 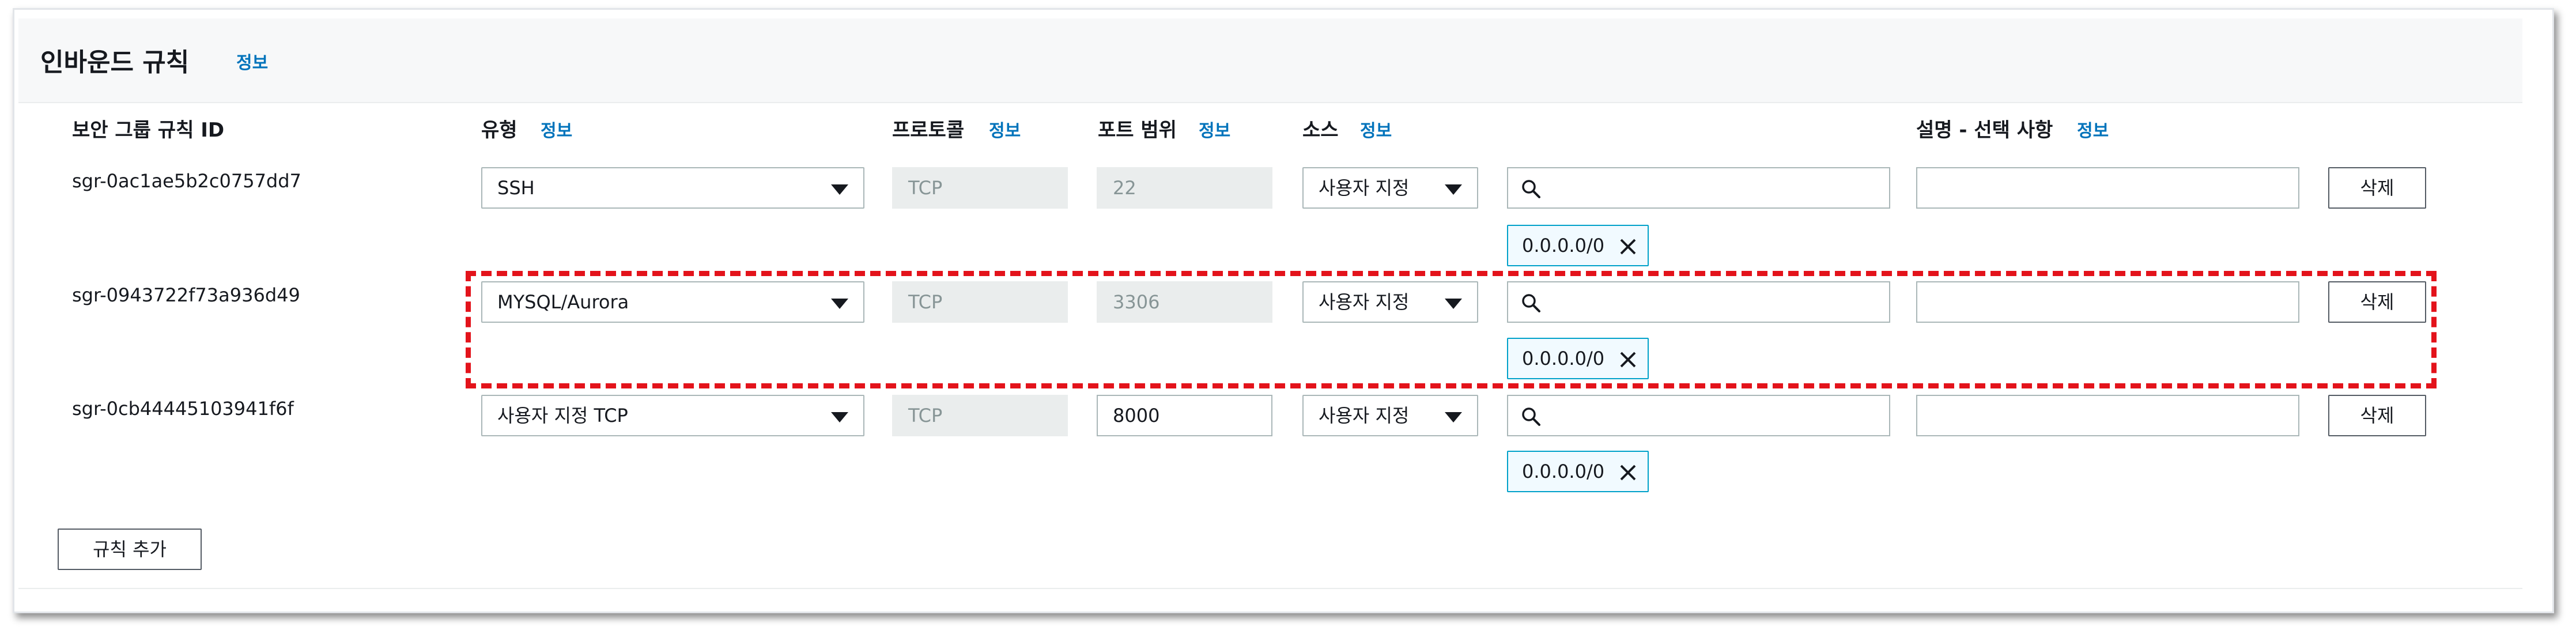 I want to click on source-info-link: 정보, so click(x=1376, y=129).